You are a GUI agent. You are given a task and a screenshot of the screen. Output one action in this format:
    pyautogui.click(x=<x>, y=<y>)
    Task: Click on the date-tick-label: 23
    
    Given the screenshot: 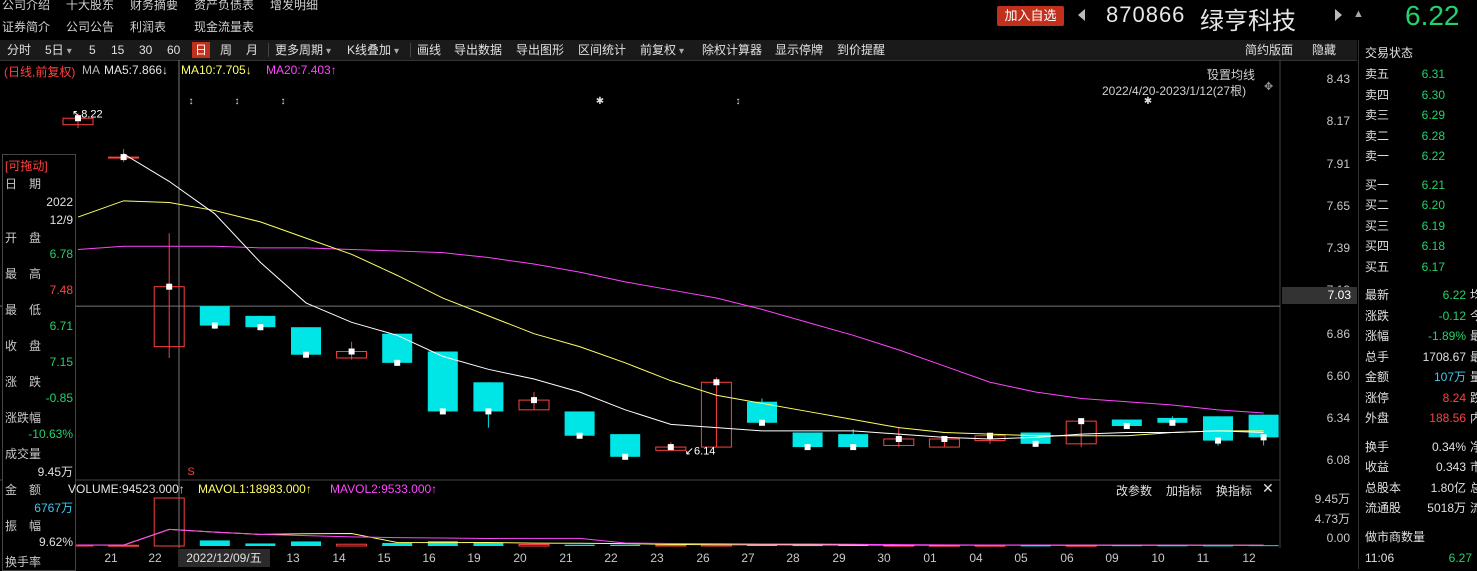 What is the action you would take?
    pyautogui.click(x=657, y=558)
    